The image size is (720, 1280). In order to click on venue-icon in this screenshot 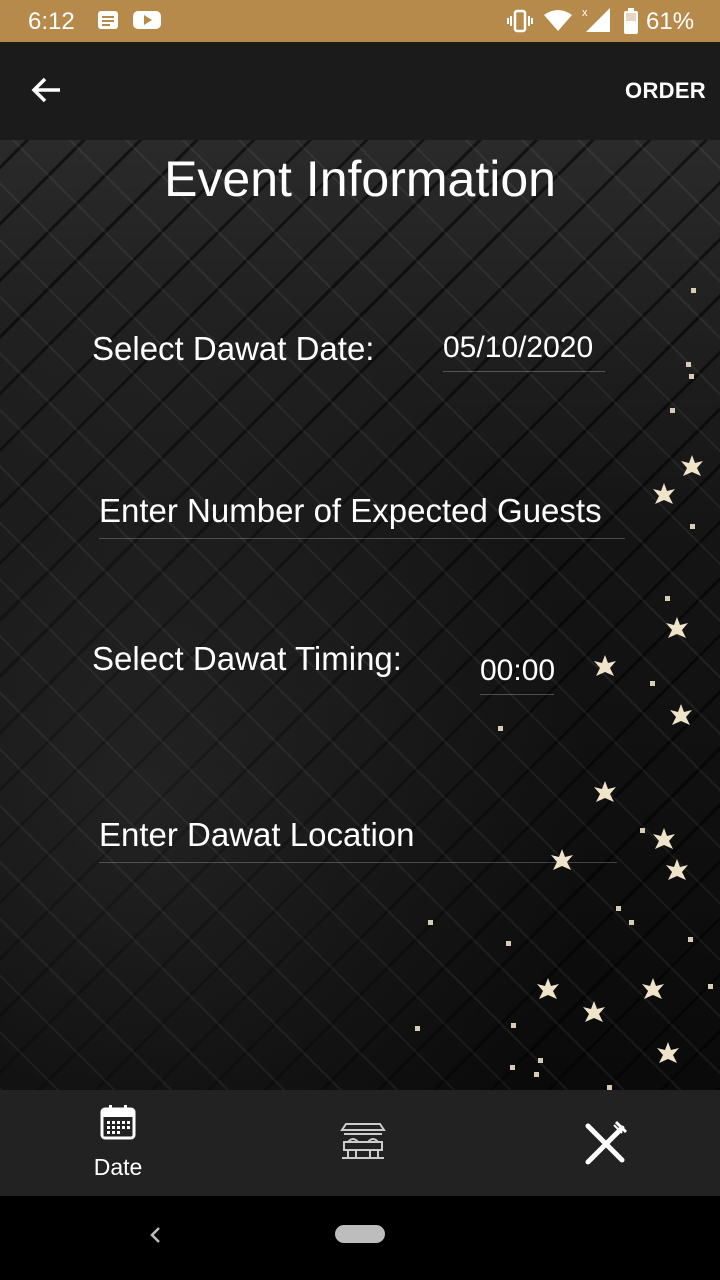, I will do `click(363, 1143)`.